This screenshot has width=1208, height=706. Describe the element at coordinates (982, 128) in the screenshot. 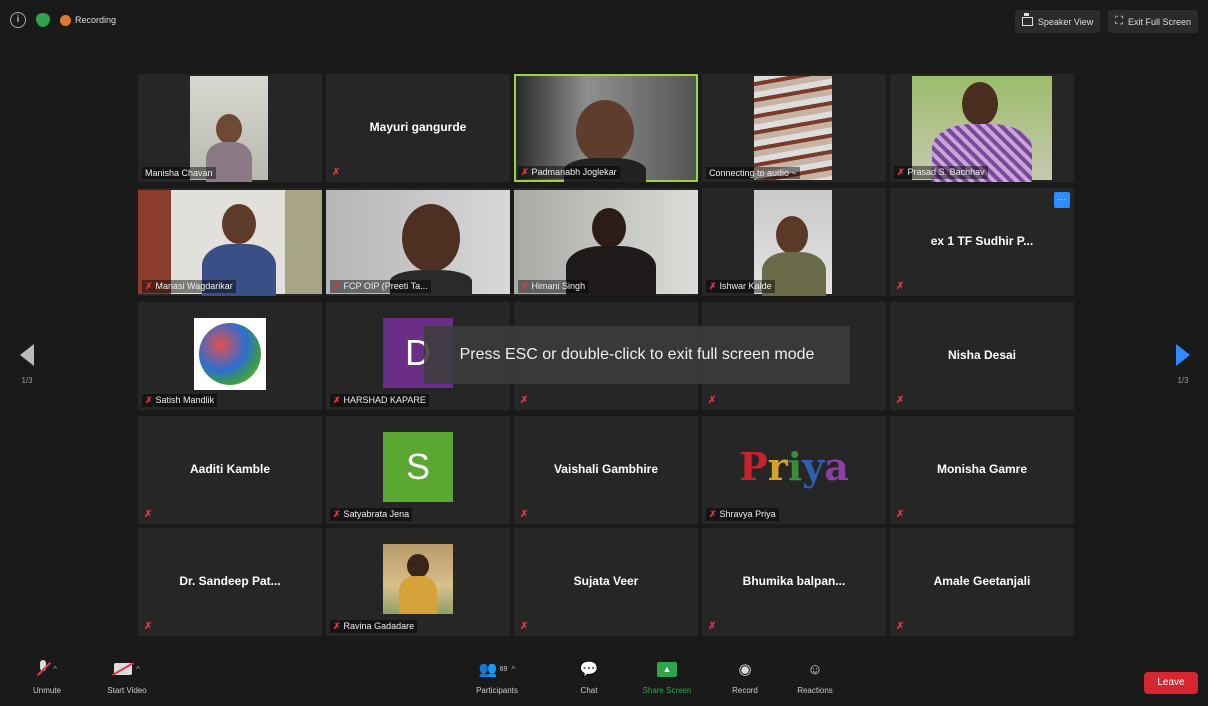

I see `participant-tile: ✗ Prasad S. Bachhav` at that location.